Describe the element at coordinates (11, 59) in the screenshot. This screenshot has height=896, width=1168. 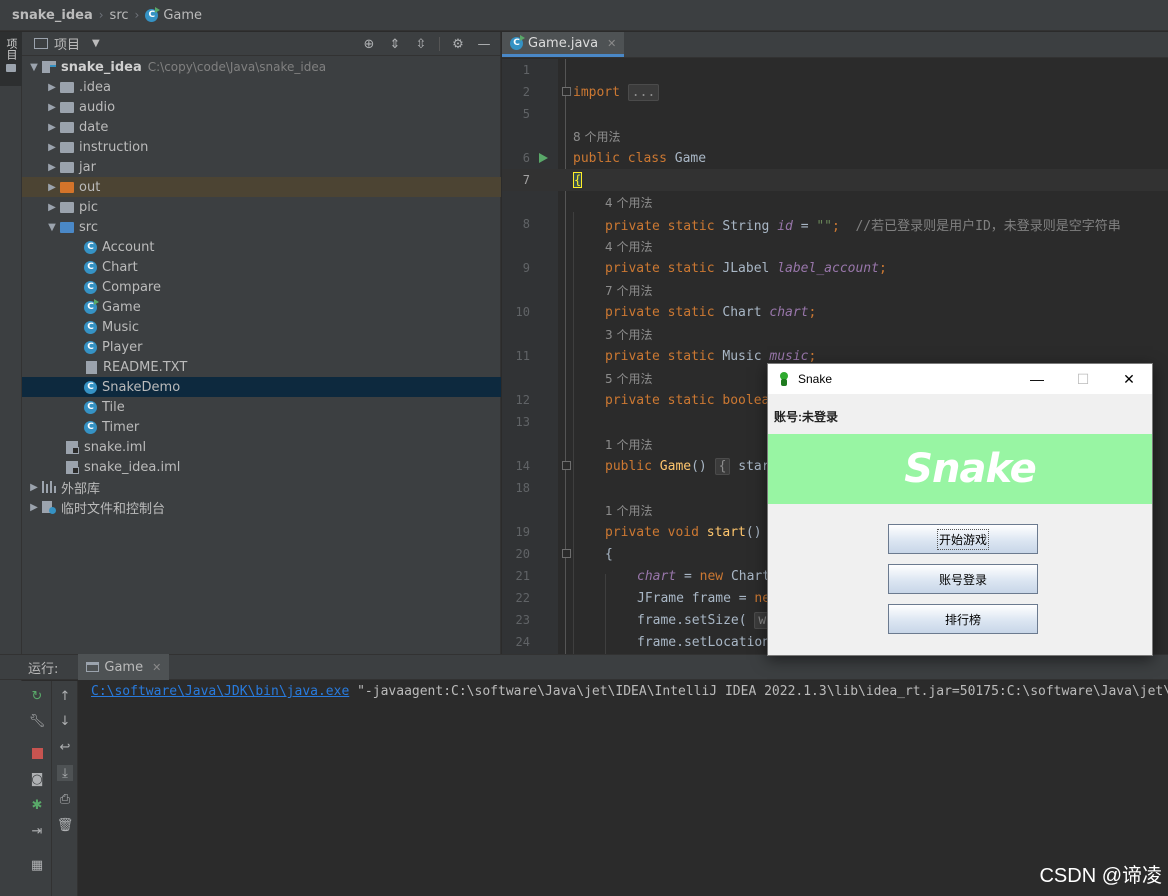
I see `project-tool-tab: 项目` at that location.